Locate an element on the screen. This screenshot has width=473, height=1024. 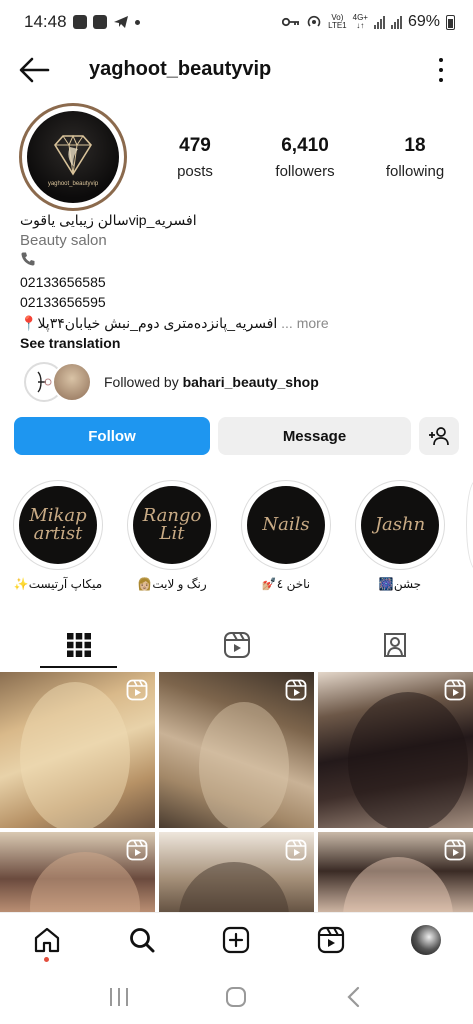
battery-percent: 69% is located at coordinates (423, 21).